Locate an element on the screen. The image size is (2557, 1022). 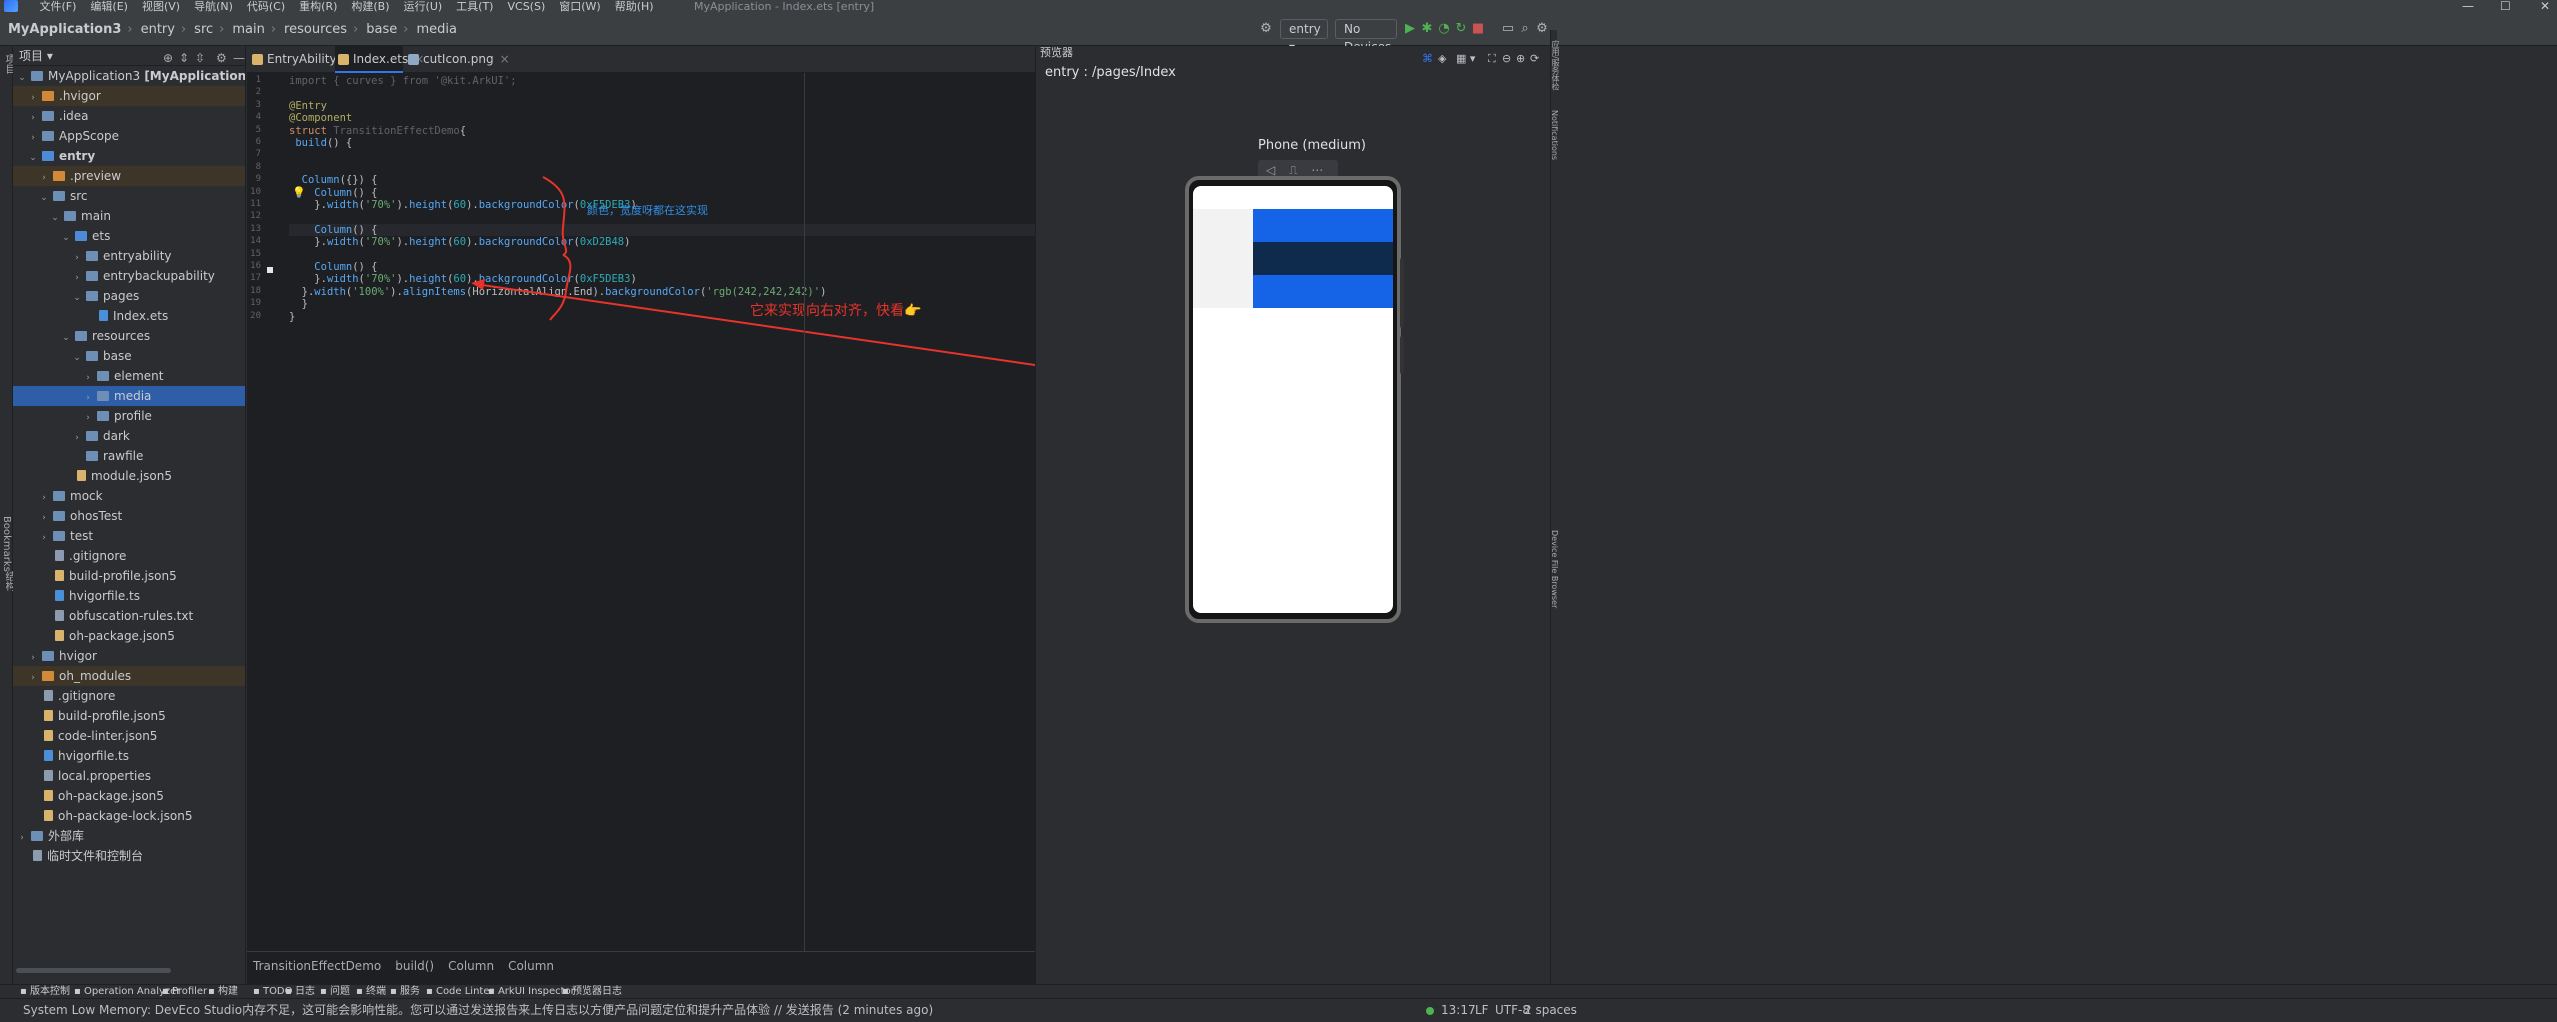
device-select: No Devices ▾ is located at coordinates (1366, 45).